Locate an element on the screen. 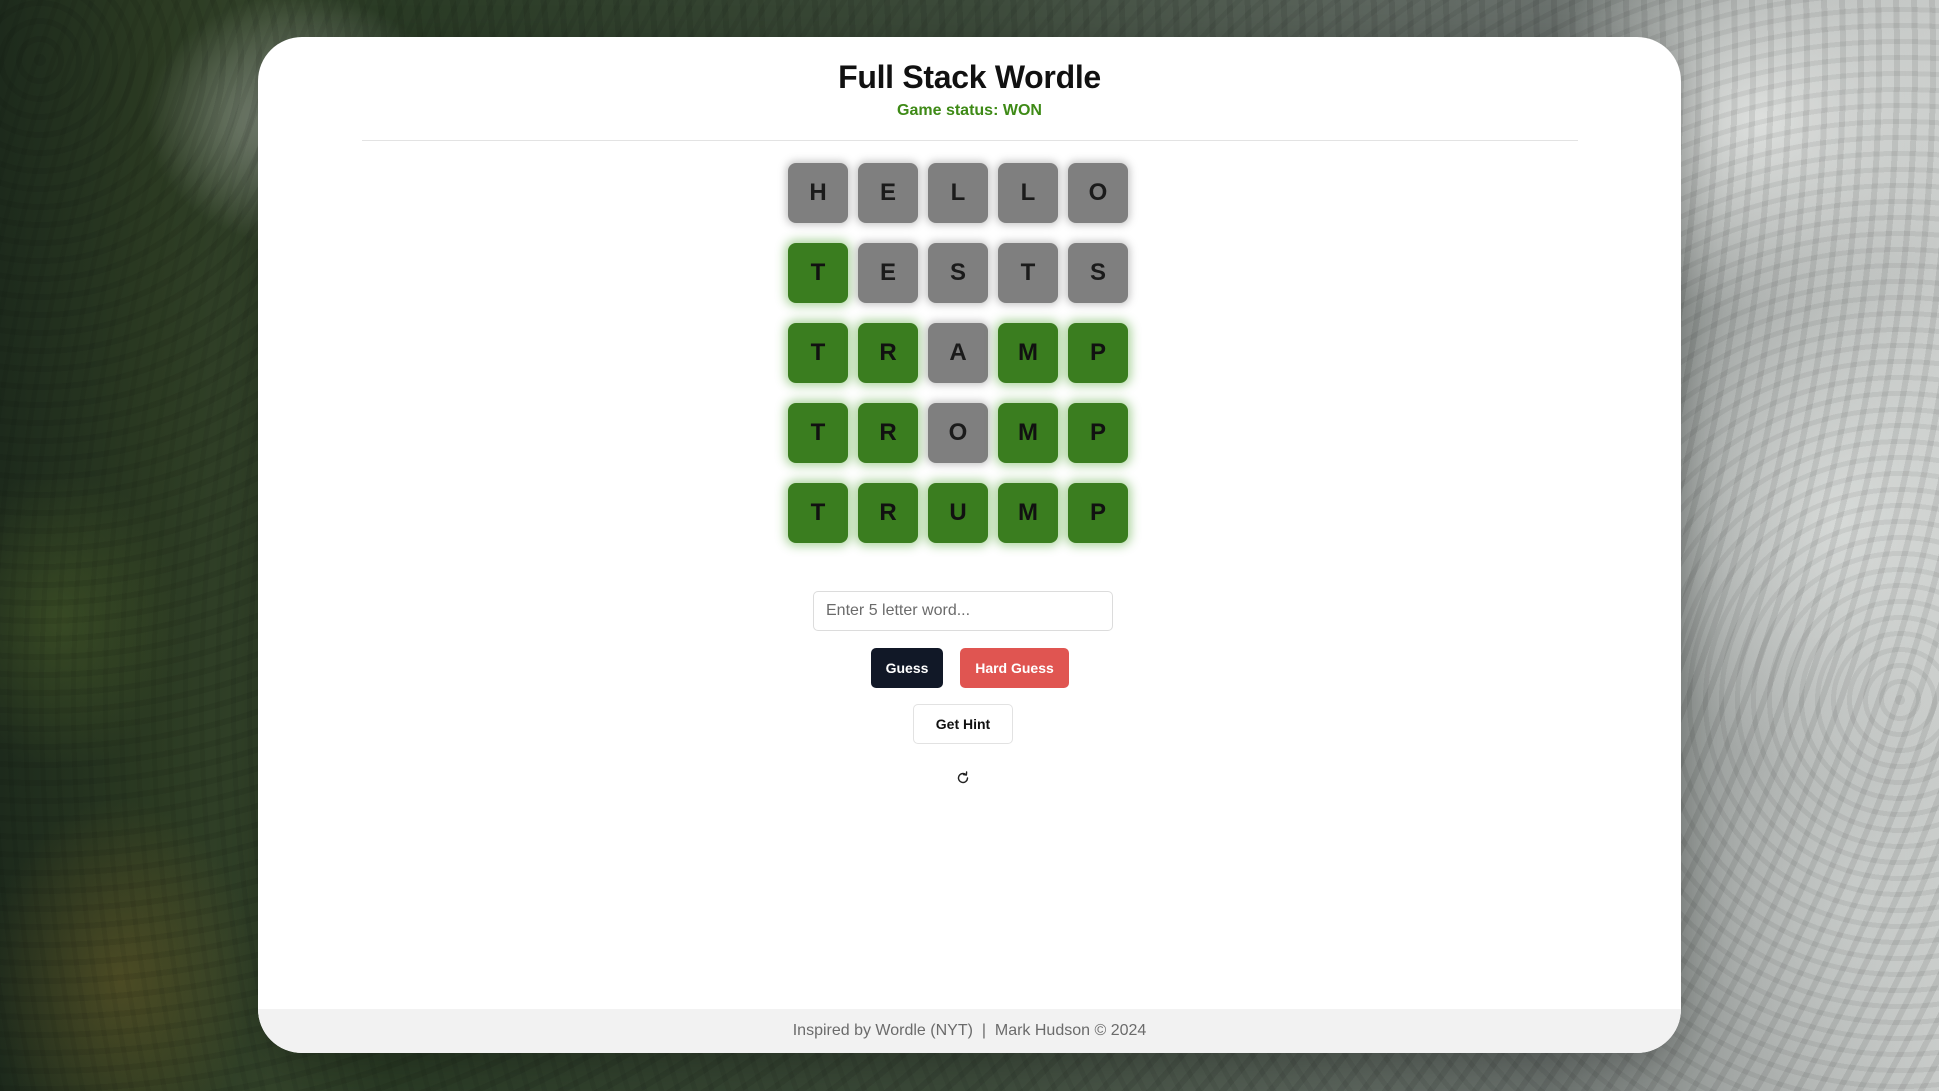 The height and width of the screenshot is (1091, 1939). letter-tile: U is located at coordinates (958, 513).